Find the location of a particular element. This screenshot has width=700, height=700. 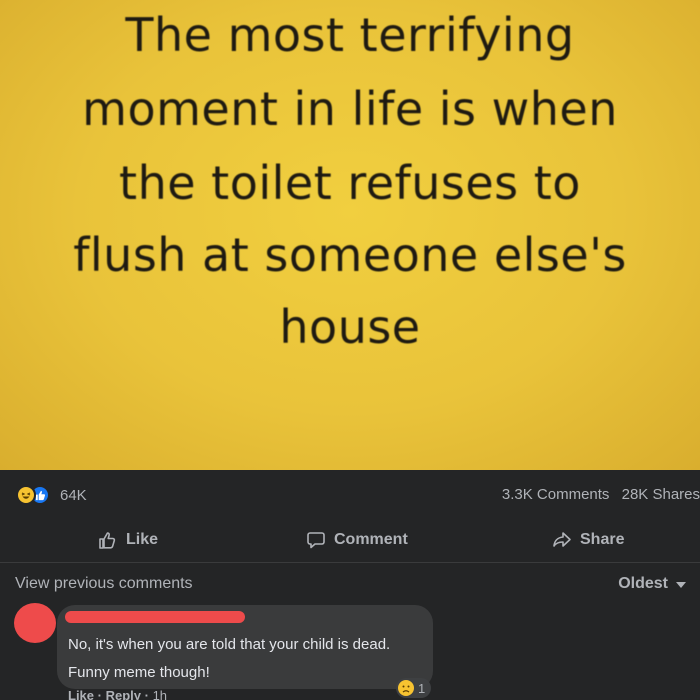

share-label: Share is located at coordinates (602, 539).